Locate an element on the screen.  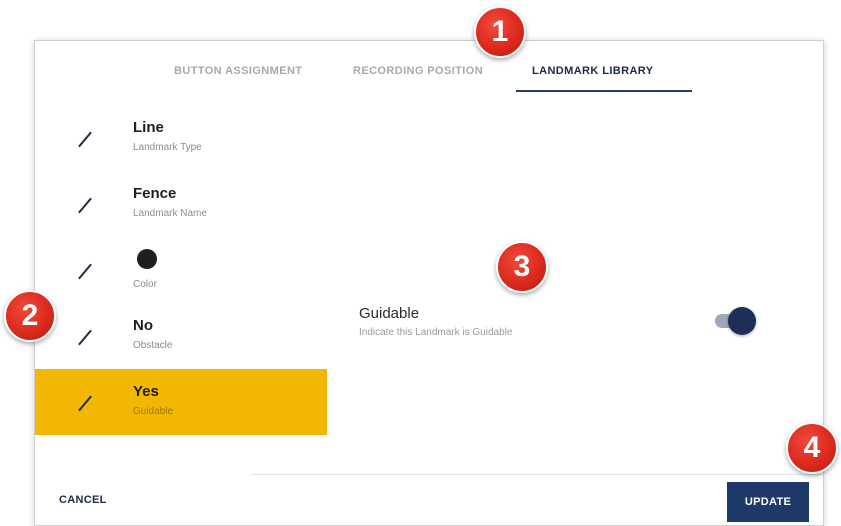
tab-landmark-library: LANDMARK LIBRARY is located at coordinates (592, 71).